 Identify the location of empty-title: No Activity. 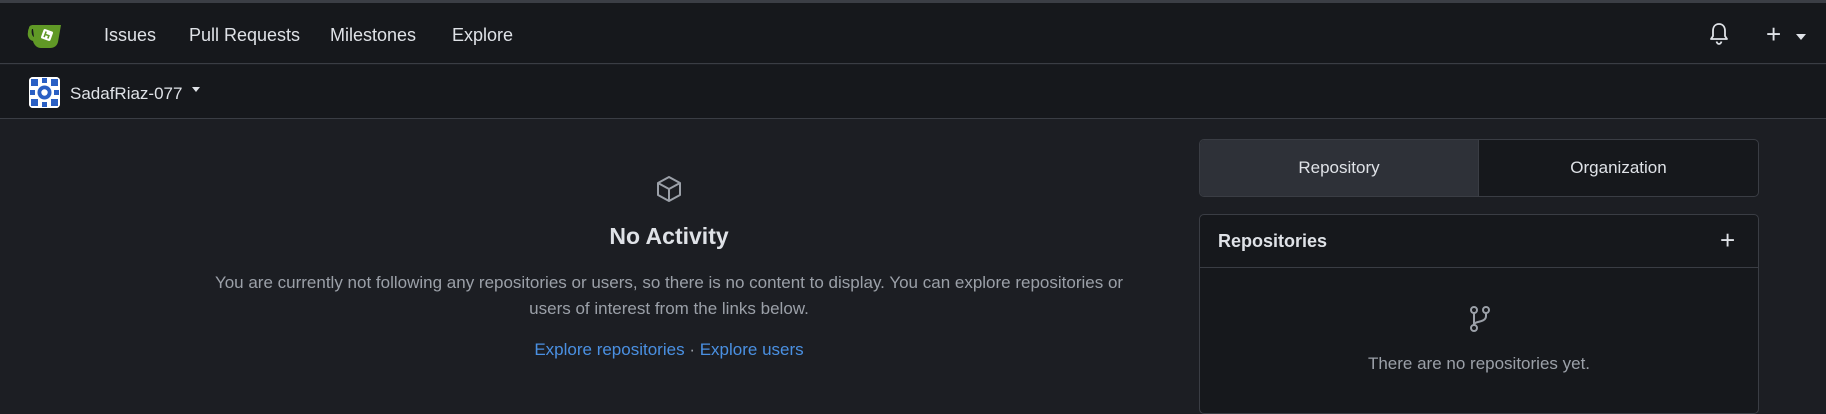
(669, 236).